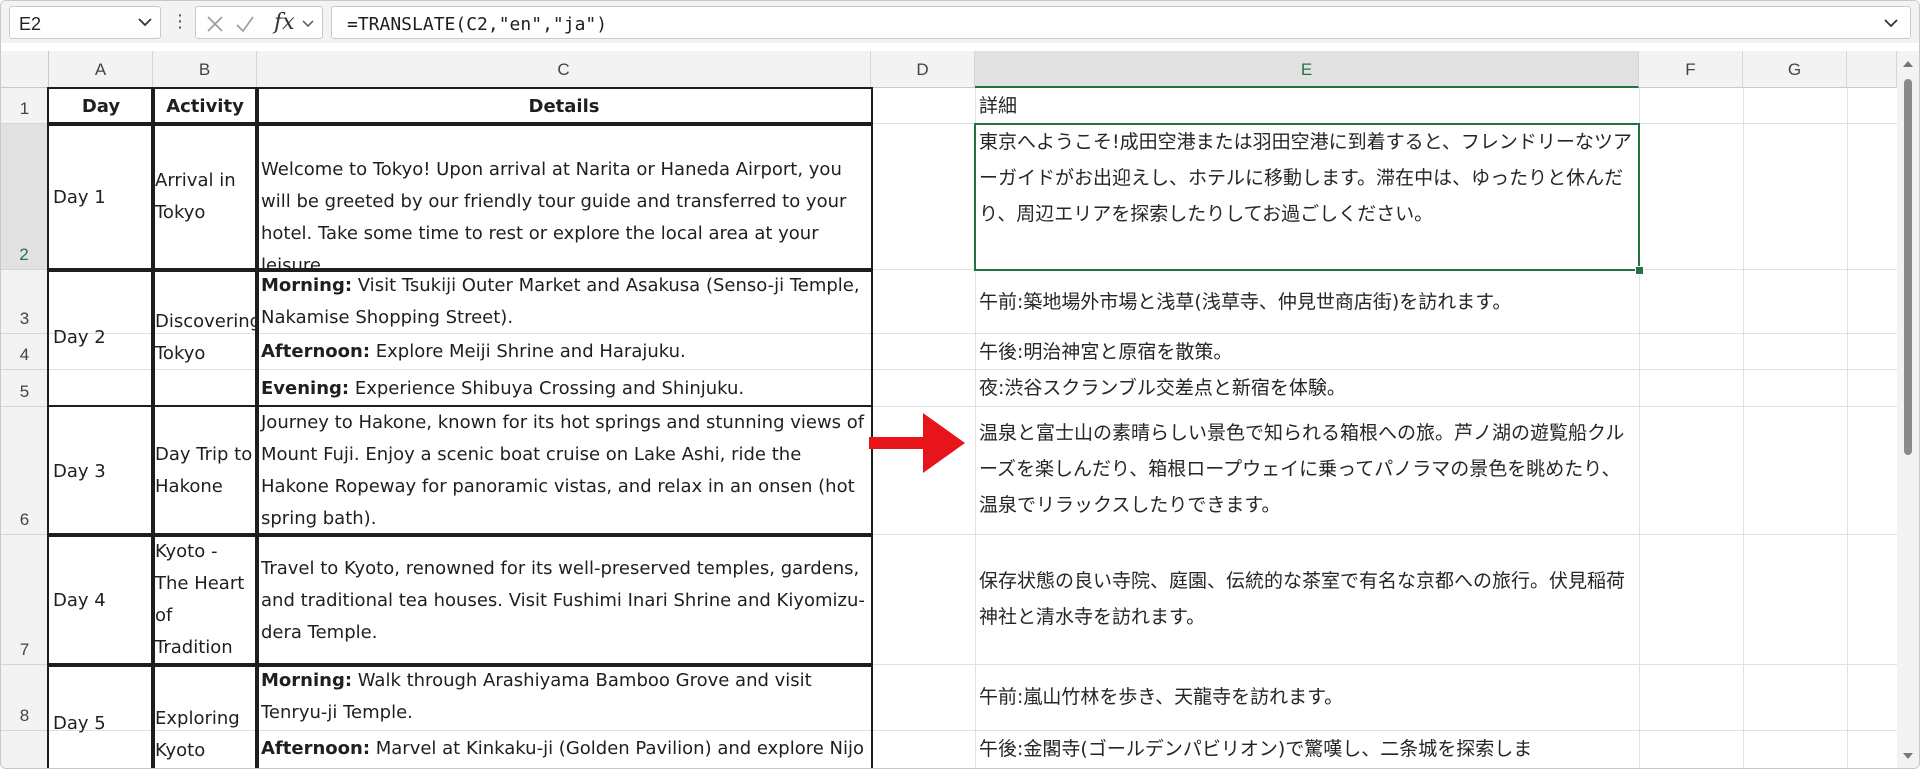 The width and height of the screenshot is (1920, 769). What do you see at coordinates (316, 748) in the screenshot?
I see `day5-afternoon-label: Afternoon:` at bounding box center [316, 748].